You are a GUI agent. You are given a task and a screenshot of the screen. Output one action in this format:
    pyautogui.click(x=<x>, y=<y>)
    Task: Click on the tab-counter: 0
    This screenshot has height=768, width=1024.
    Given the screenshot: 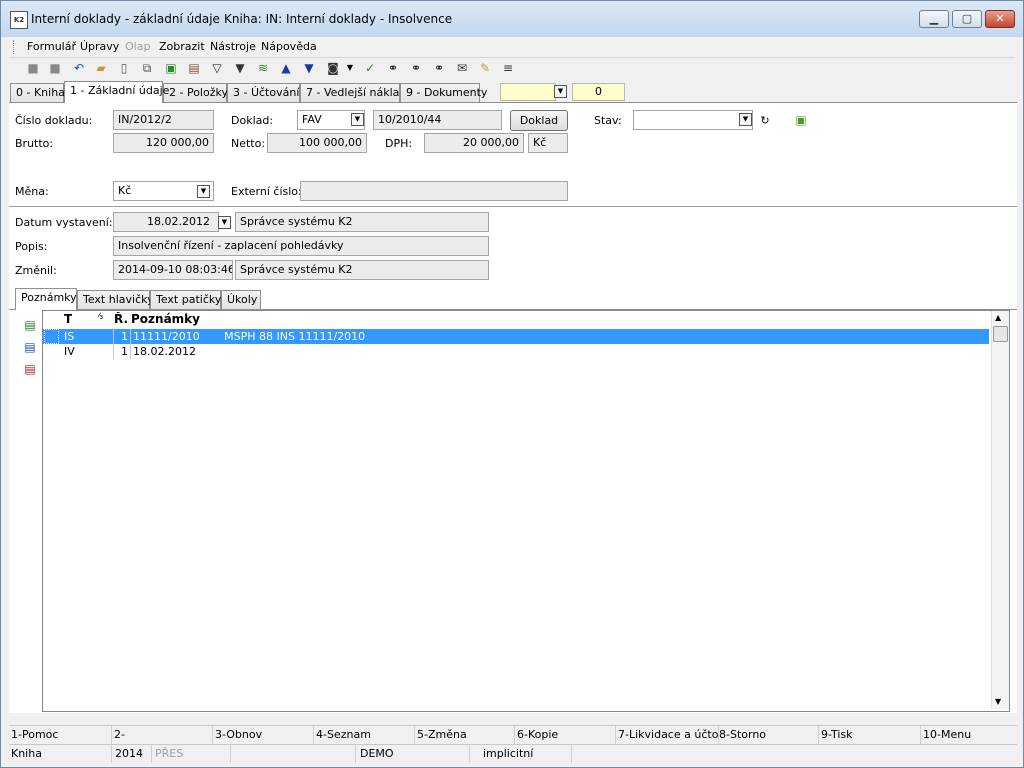 What is the action you would take?
    pyautogui.click(x=598, y=92)
    